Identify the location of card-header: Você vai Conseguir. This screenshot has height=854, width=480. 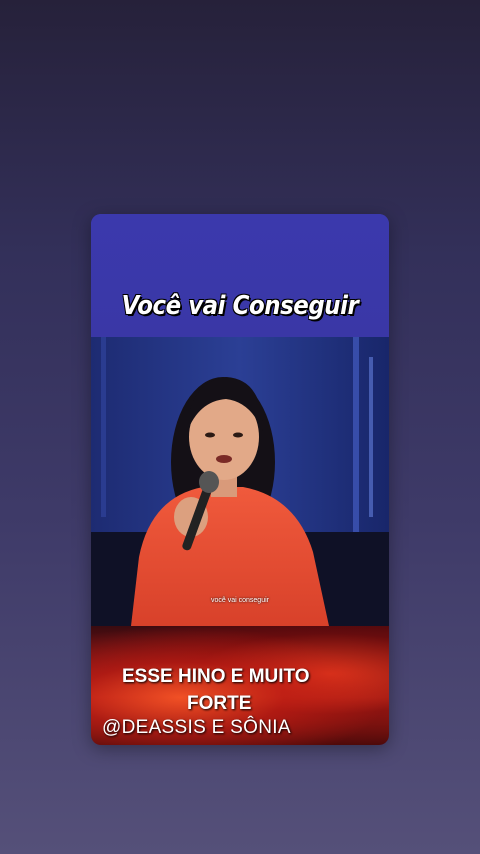
(240, 275).